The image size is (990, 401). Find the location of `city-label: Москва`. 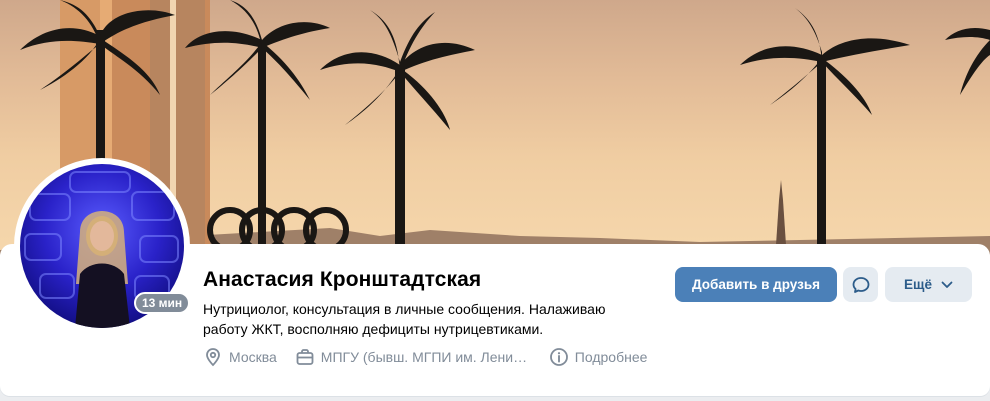

city-label: Москва is located at coordinates (253, 357).